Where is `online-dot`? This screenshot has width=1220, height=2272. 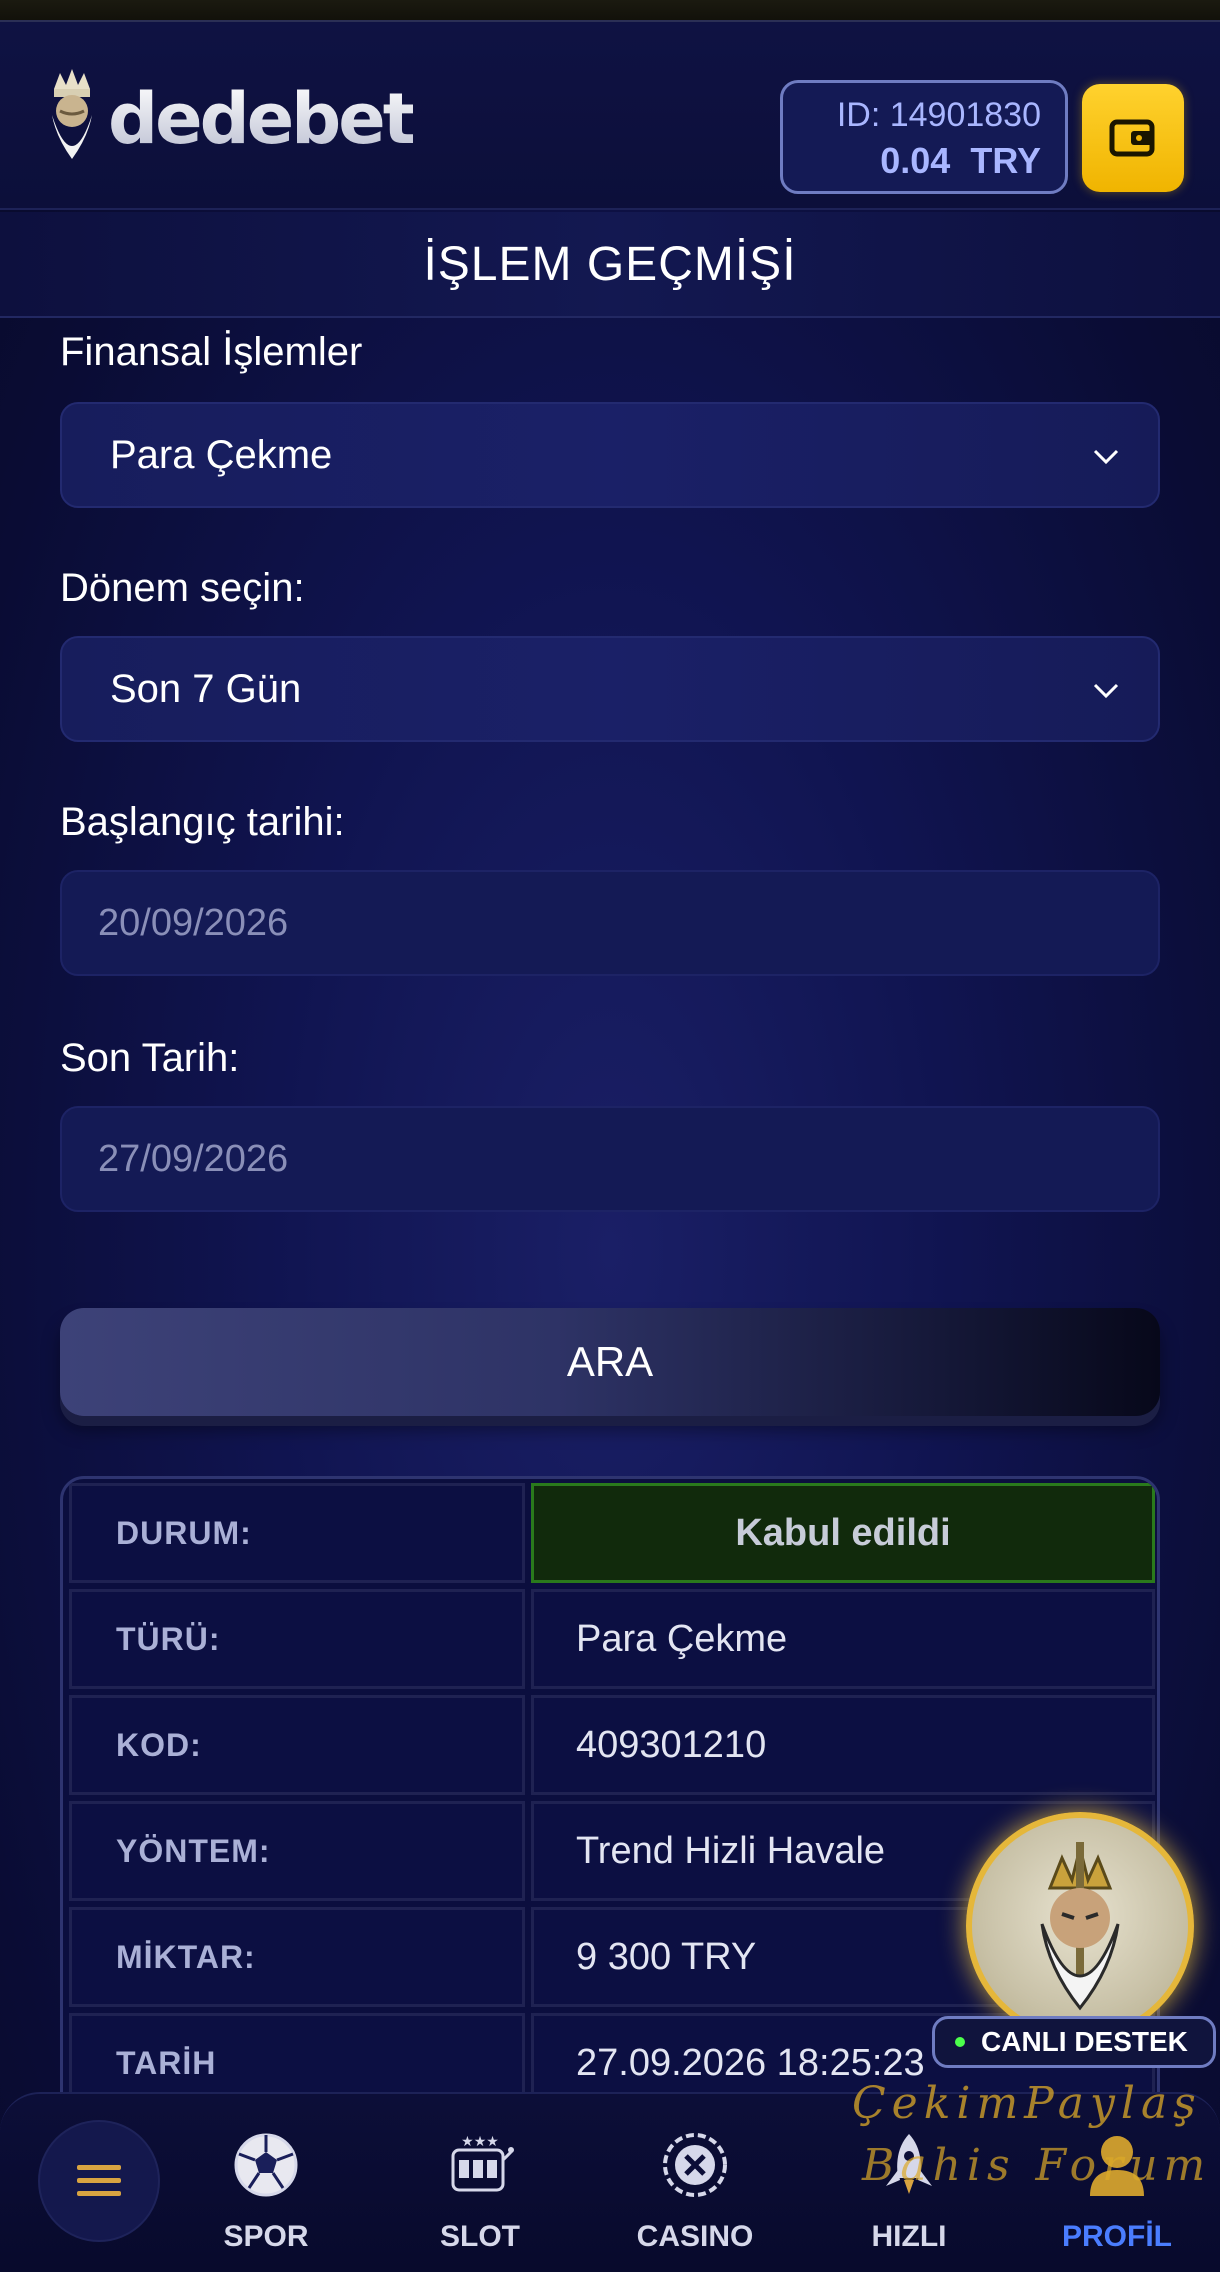
online-dot is located at coordinates (960, 2042).